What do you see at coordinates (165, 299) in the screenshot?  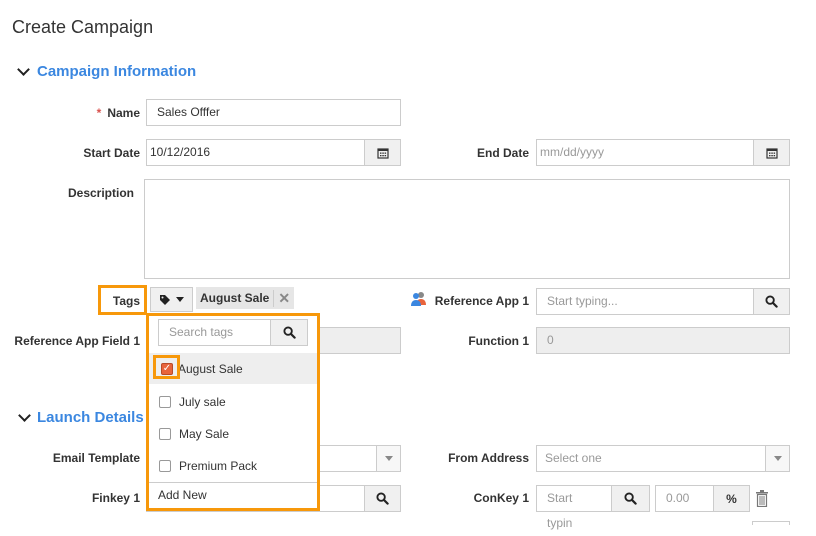 I see `tag-icon` at bounding box center [165, 299].